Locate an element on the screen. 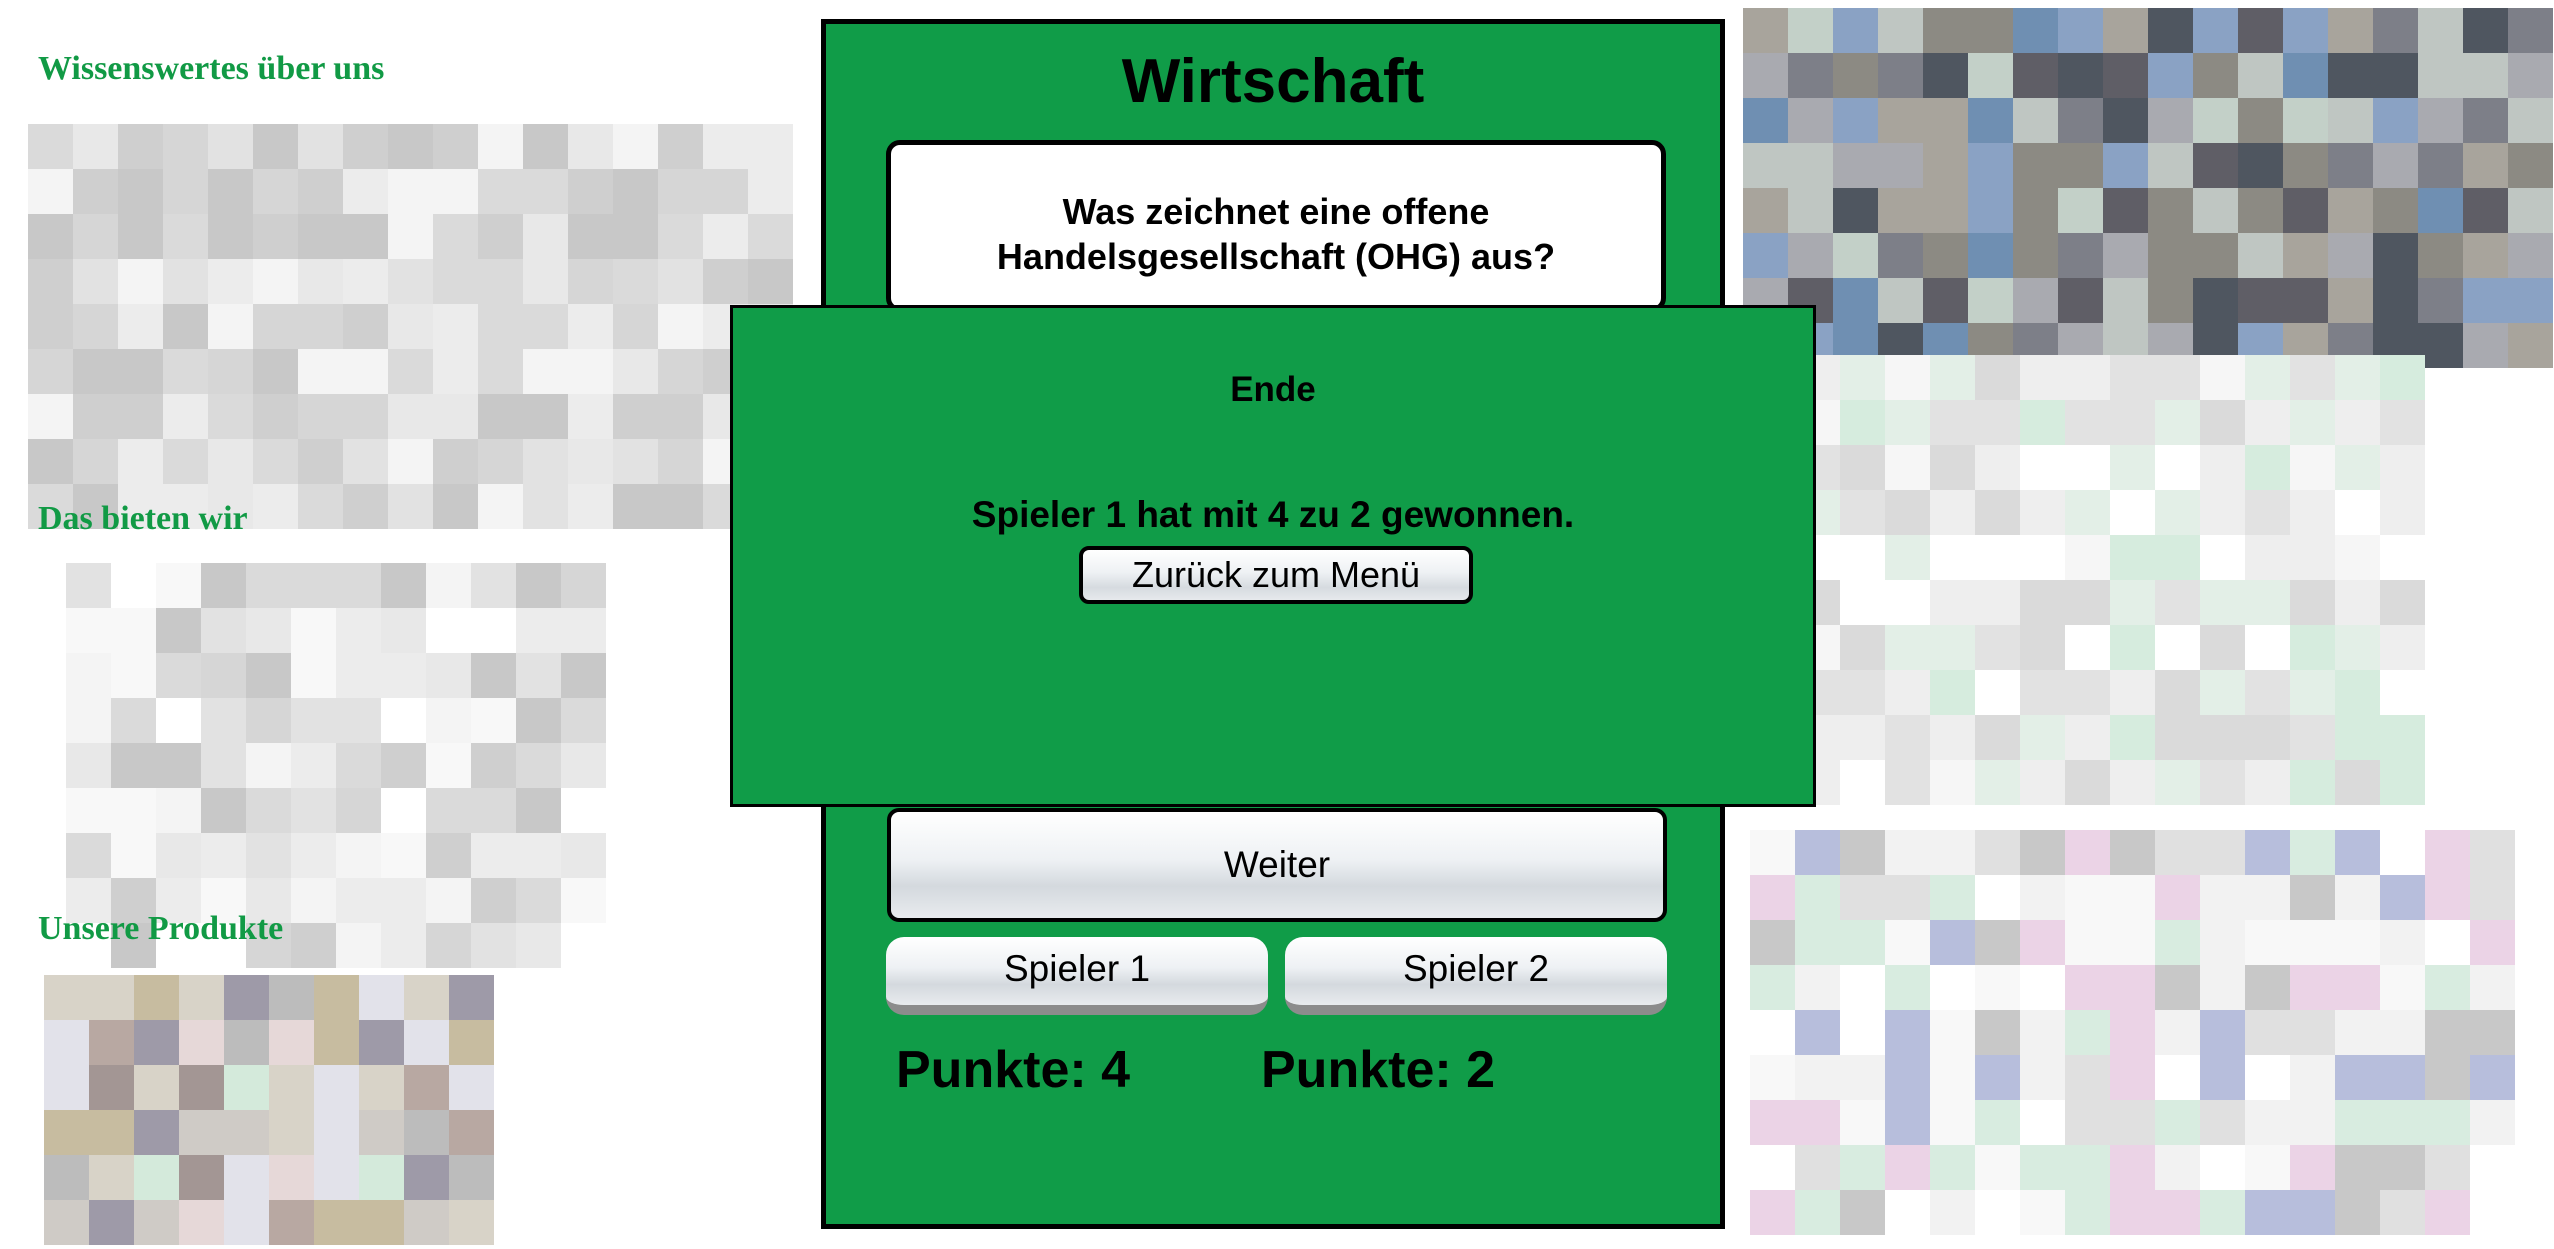 This screenshot has width=2554, height=1249. back-to-menu-button: Zurück zum Menü is located at coordinates (1276, 575).